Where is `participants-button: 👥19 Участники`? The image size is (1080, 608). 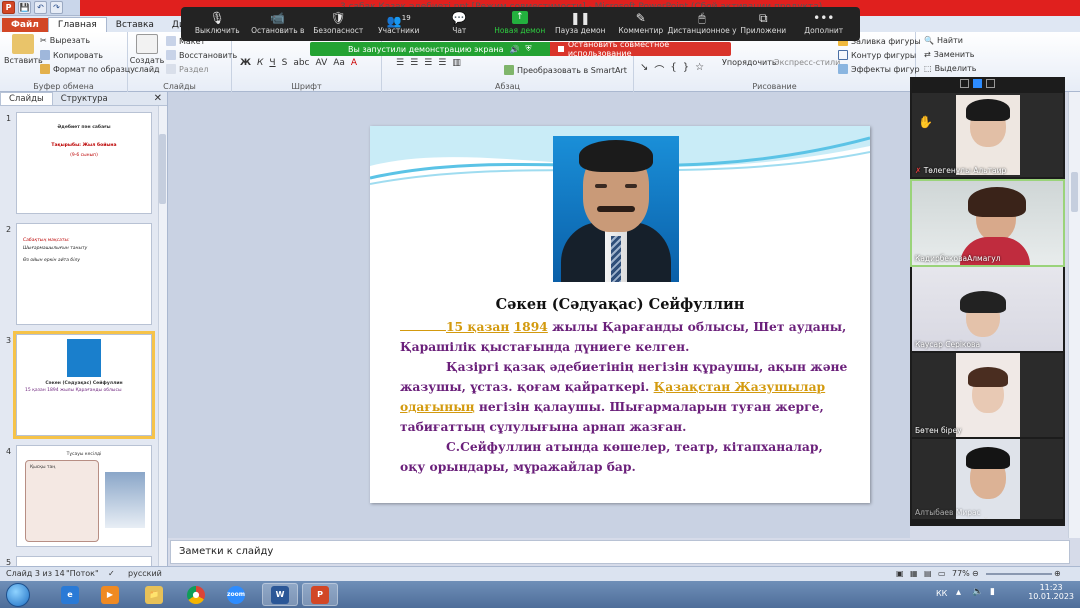 participants-button: 👥19 Участники is located at coordinates (399, 26).